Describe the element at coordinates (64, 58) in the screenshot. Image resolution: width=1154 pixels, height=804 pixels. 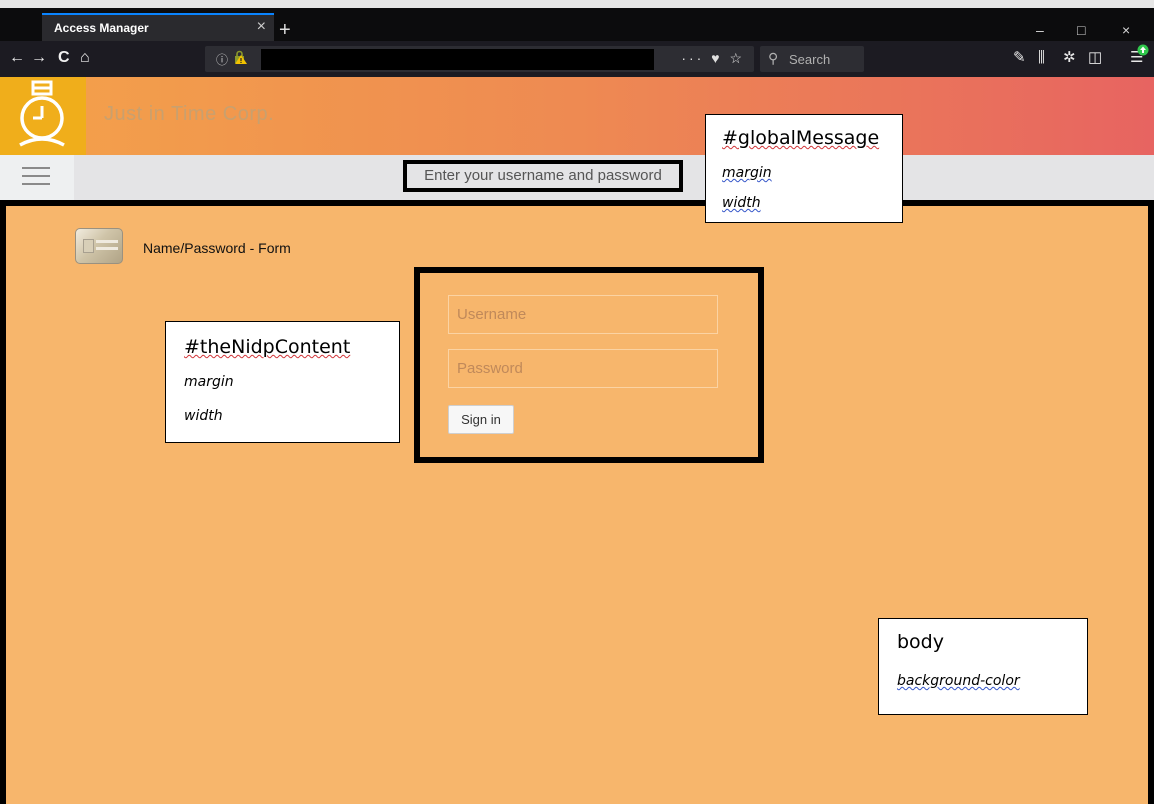
I see `reload-icon: C` at that location.